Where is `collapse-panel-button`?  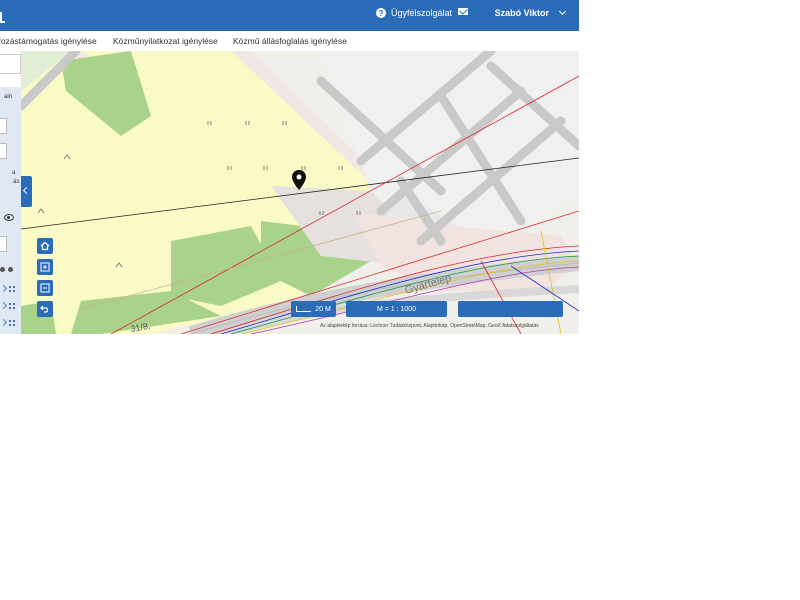 collapse-panel-button is located at coordinates (26, 191).